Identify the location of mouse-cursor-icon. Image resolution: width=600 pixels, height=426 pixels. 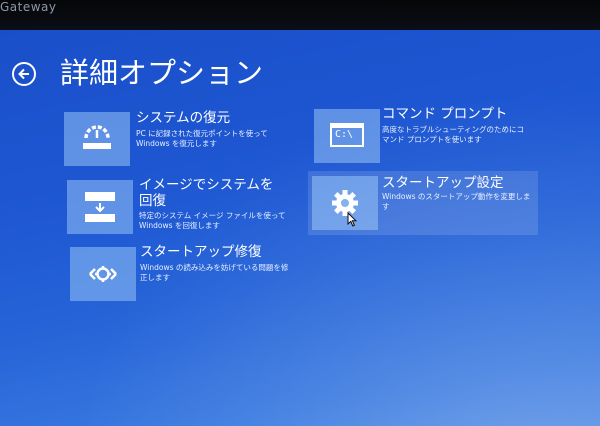
(352, 221).